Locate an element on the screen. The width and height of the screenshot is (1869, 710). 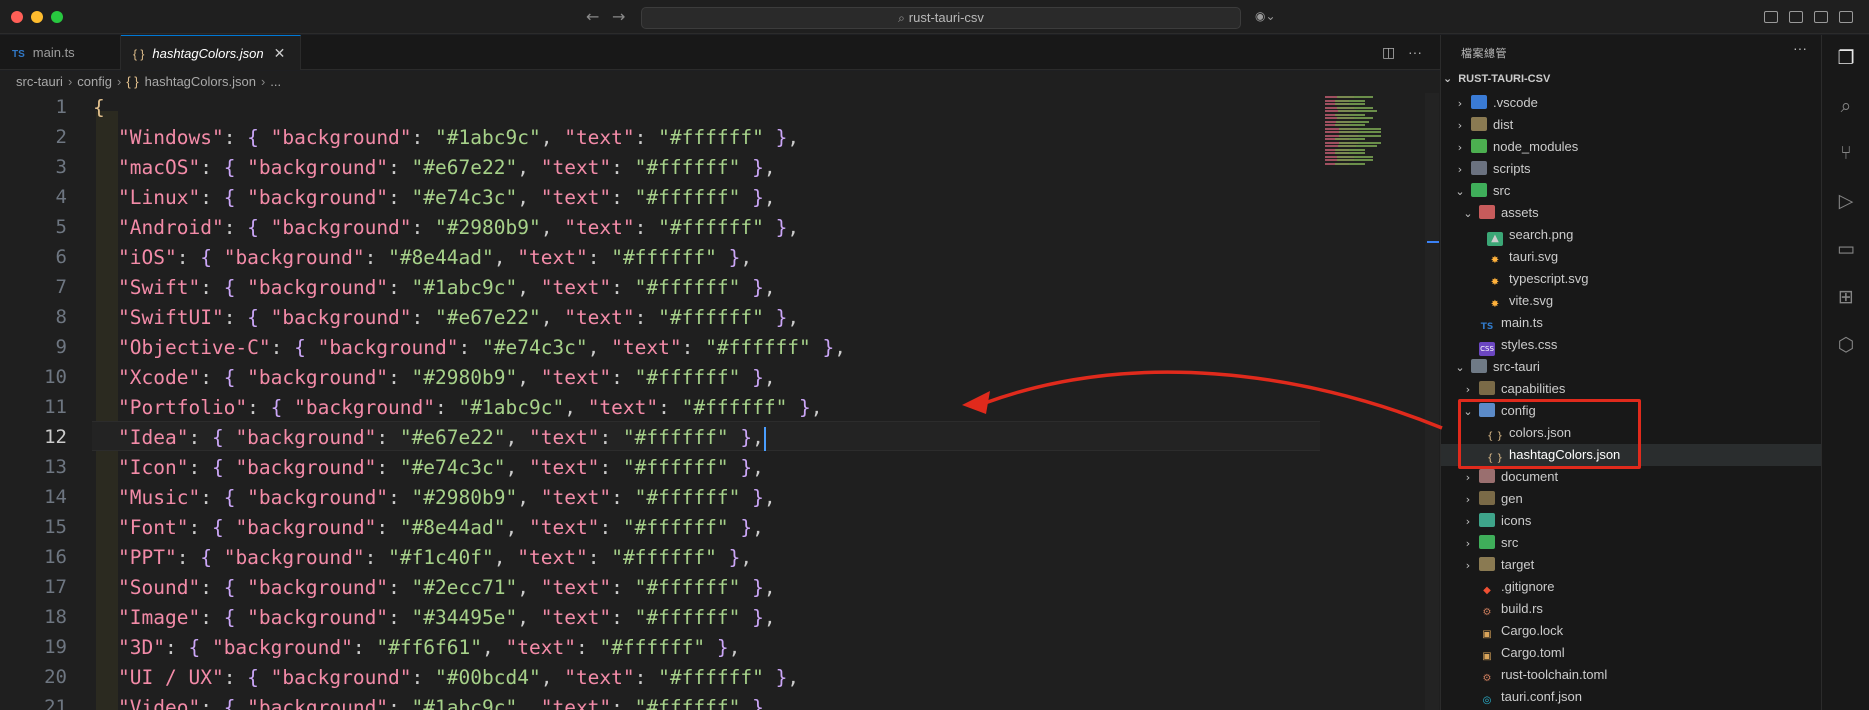
run-debug-icon: ▷ is located at coordinates (1846, 201).